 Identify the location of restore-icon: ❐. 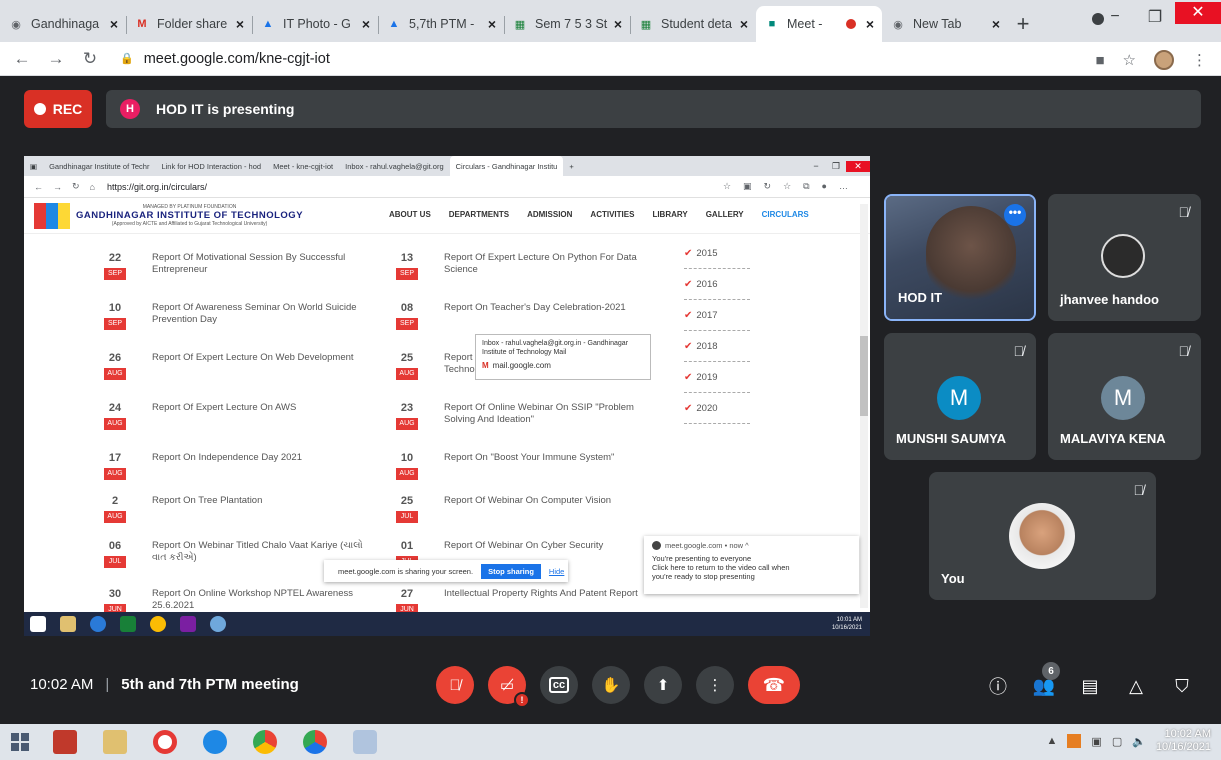
(1155, 17).